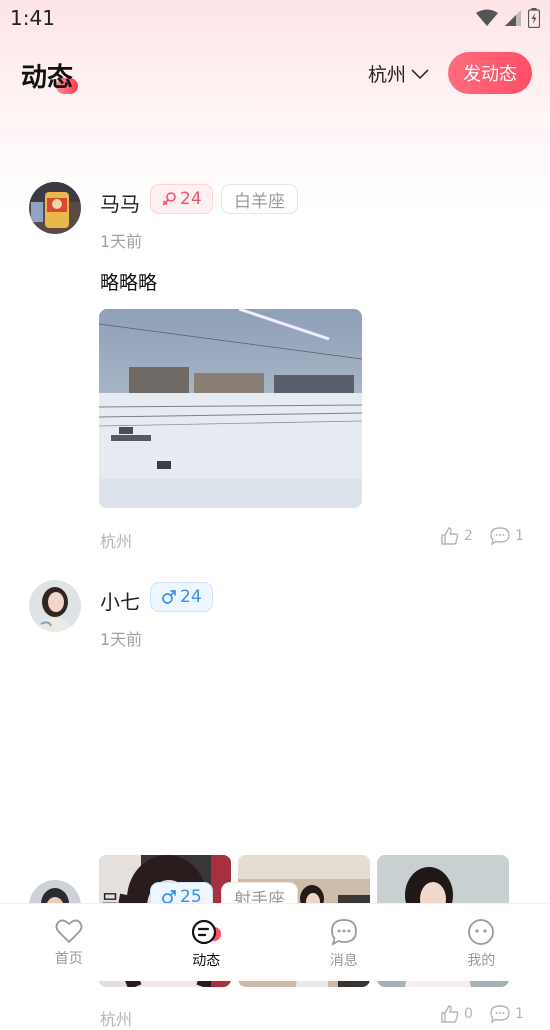  I want to click on header: 动态 杭州 发动态, so click(275, 74).